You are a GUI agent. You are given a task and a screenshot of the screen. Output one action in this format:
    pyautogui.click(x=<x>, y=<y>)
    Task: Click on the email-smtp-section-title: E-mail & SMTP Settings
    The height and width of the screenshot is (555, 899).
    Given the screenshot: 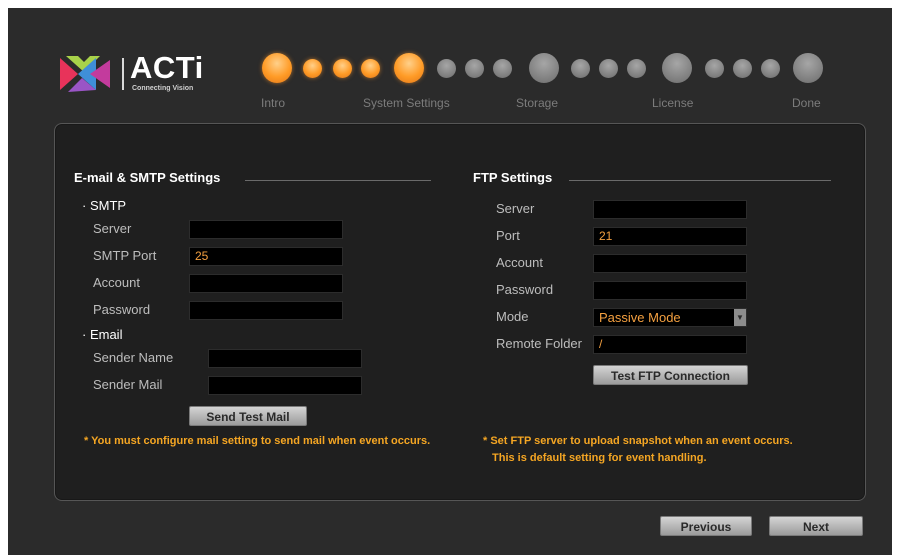 What is the action you would take?
    pyautogui.click(x=147, y=177)
    